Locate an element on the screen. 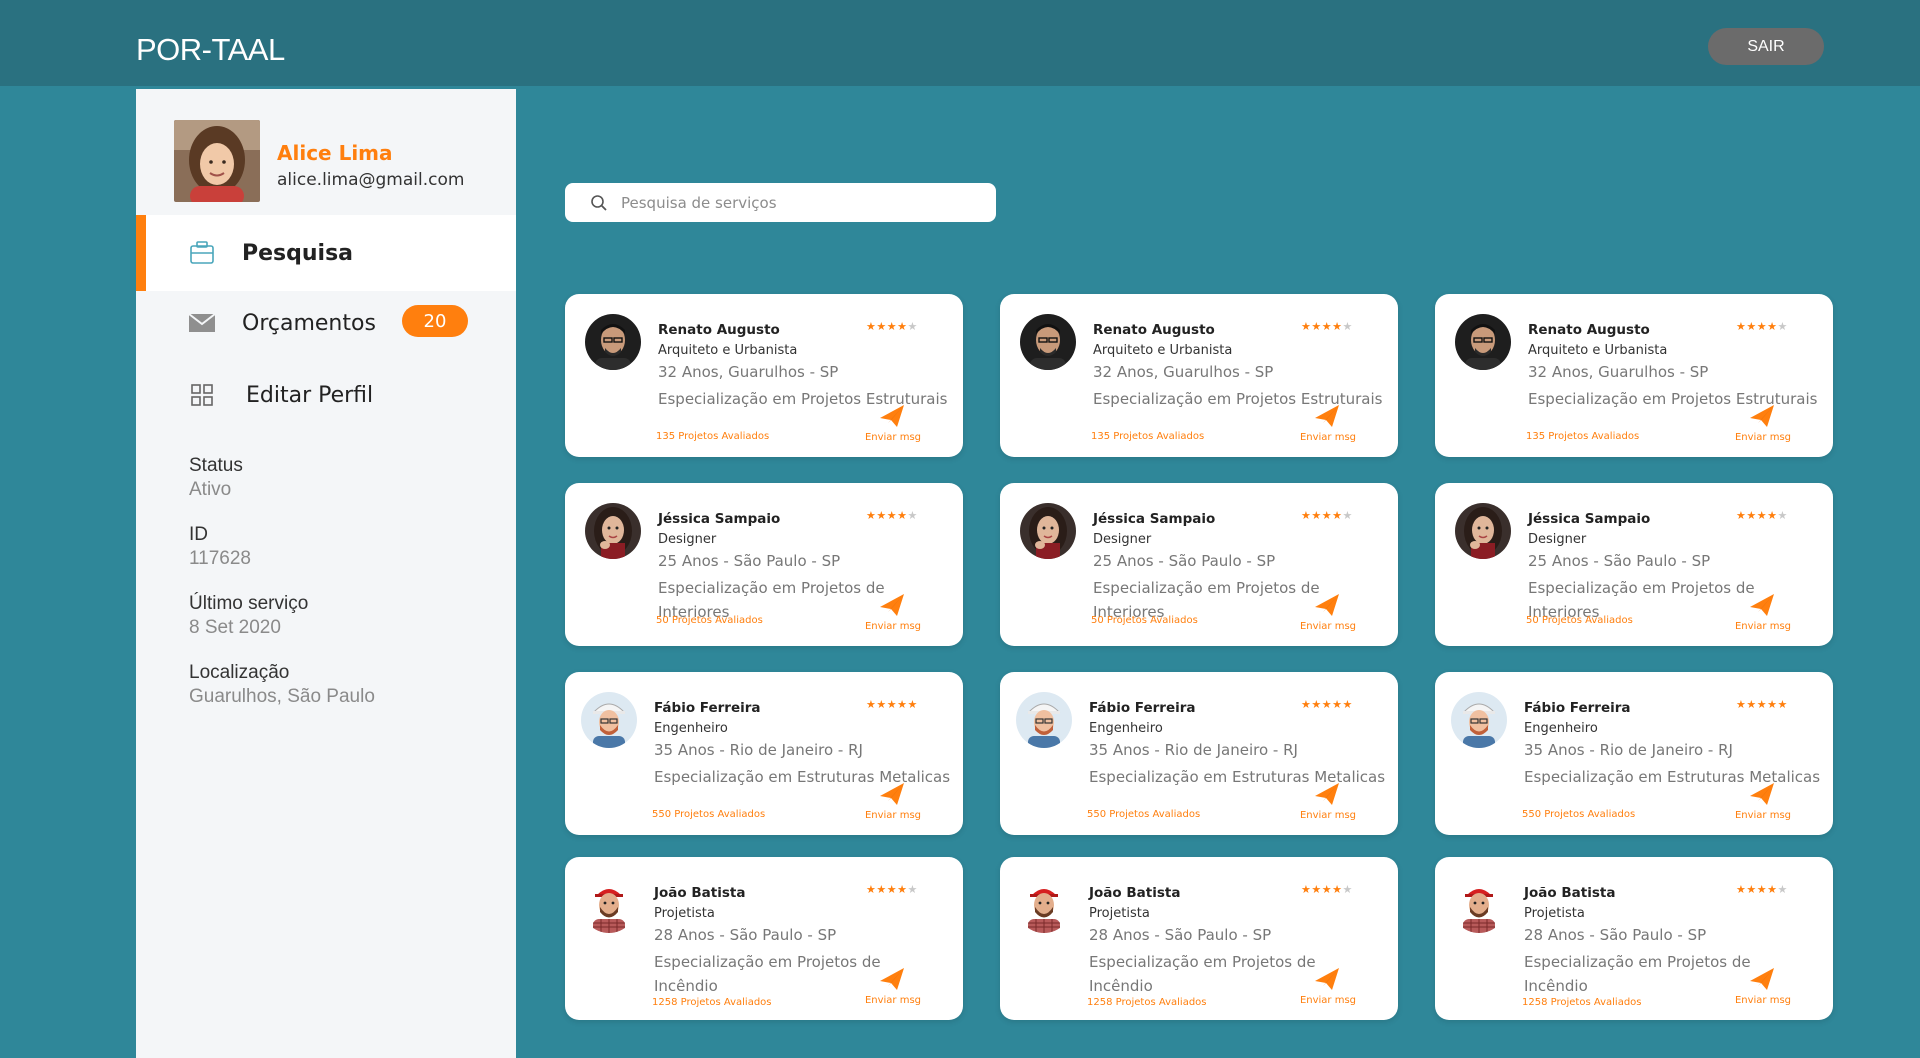 The width and height of the screenshot is (1920, 1058). projects-count: 1258 Projetos Avaliados is located at coordinates (712, 1002).